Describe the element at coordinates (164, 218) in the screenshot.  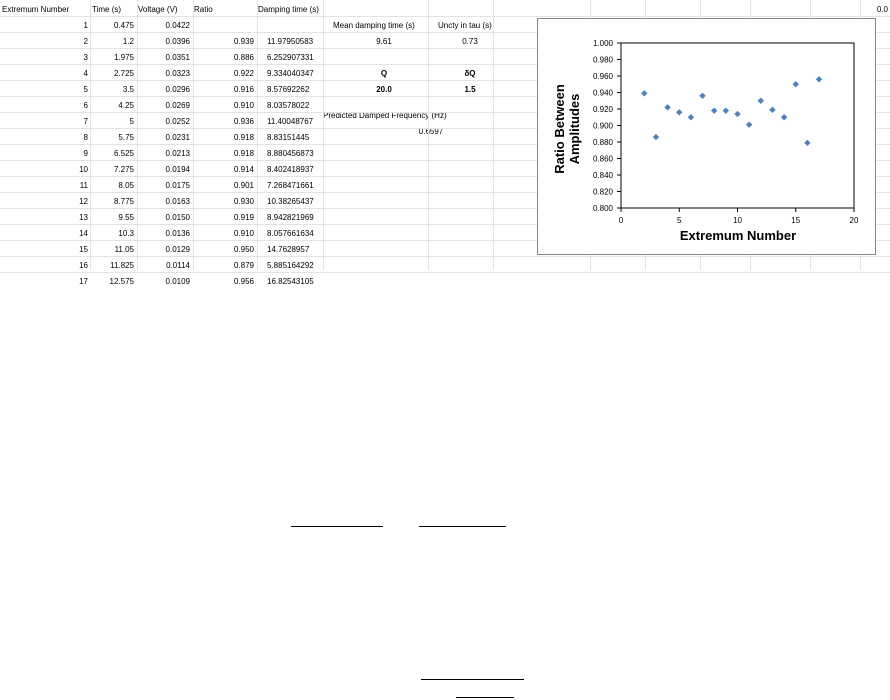
I see `cell-voltage: 0.0150` at that location.